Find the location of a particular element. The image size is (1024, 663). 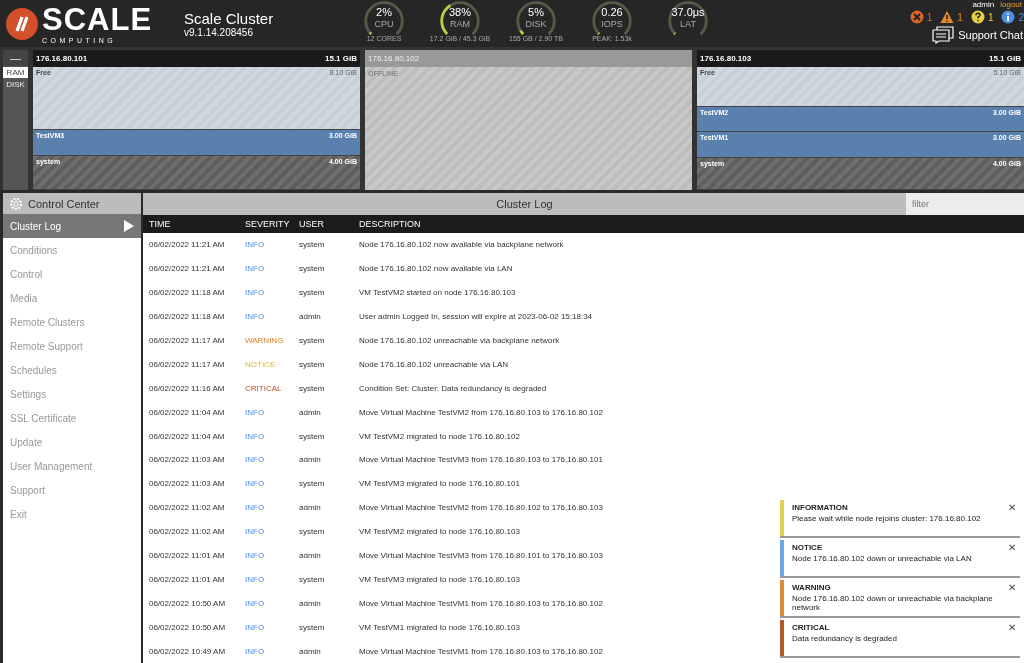

sidebar-title: Control Center is located at coordinates (64, 203).